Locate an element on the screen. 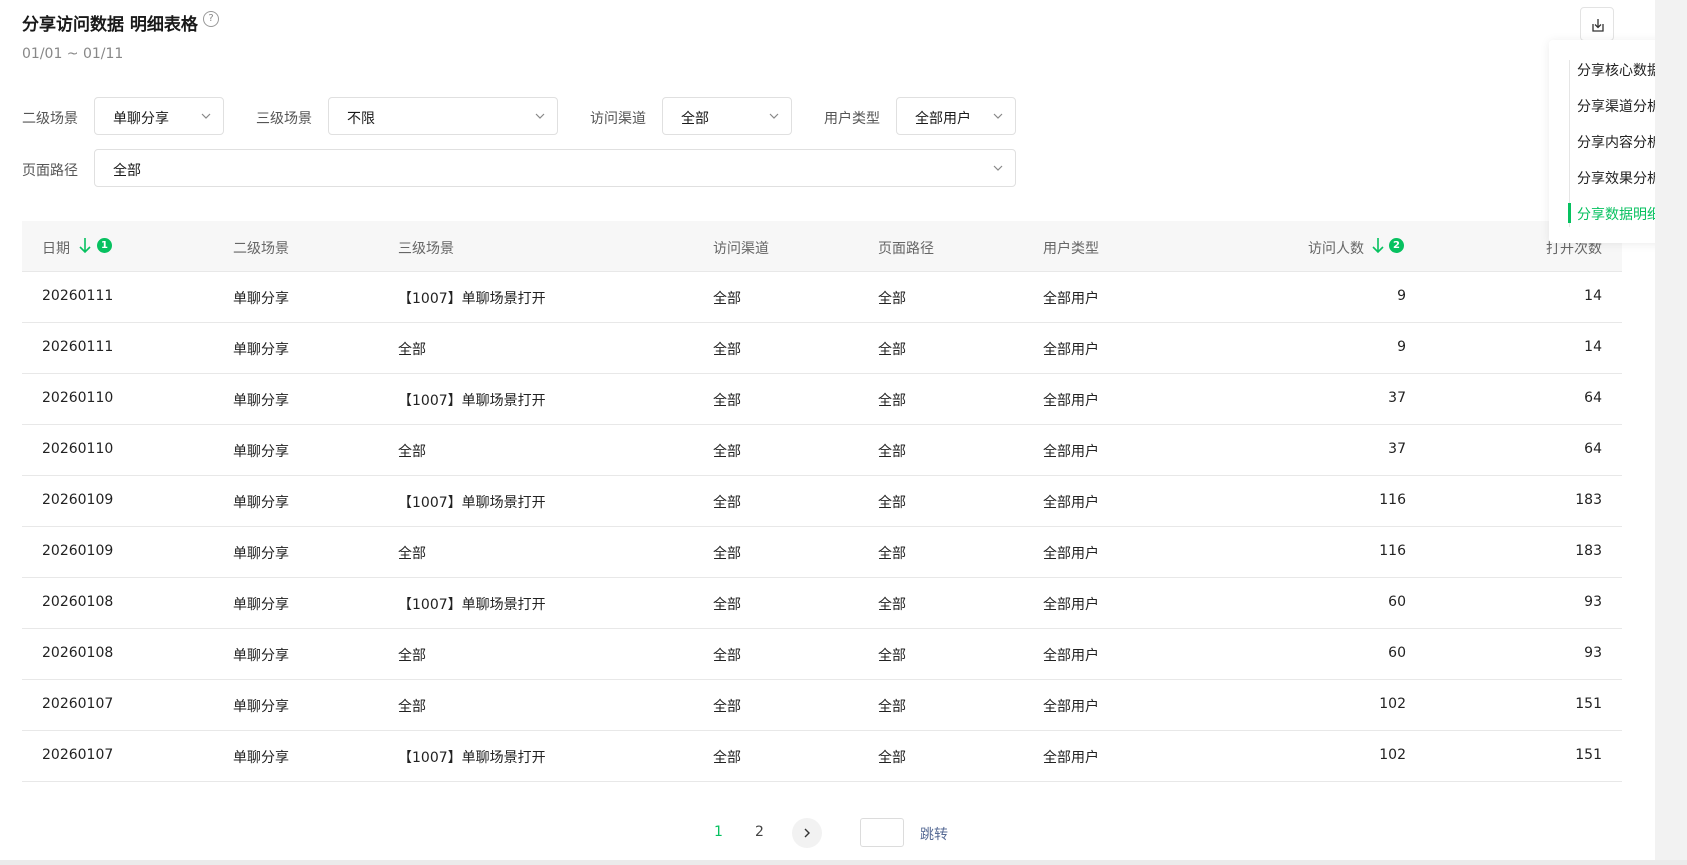  page-1-button: 1 is located at coordinates (718, 832).